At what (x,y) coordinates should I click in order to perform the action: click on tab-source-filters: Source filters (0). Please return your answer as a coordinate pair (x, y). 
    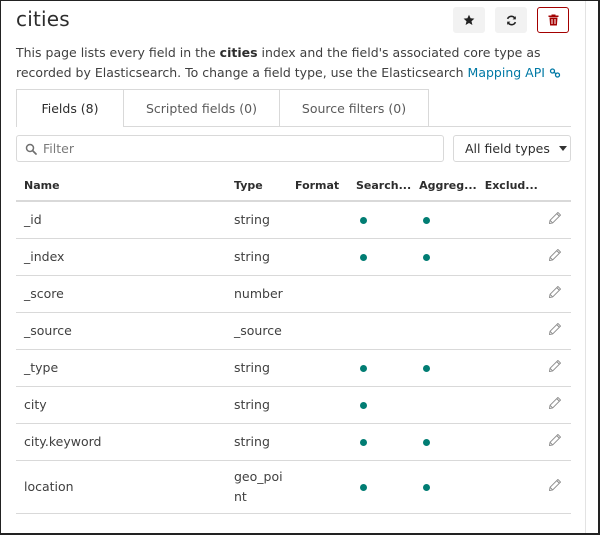
    Looking at the image, I should click on (354, 108).